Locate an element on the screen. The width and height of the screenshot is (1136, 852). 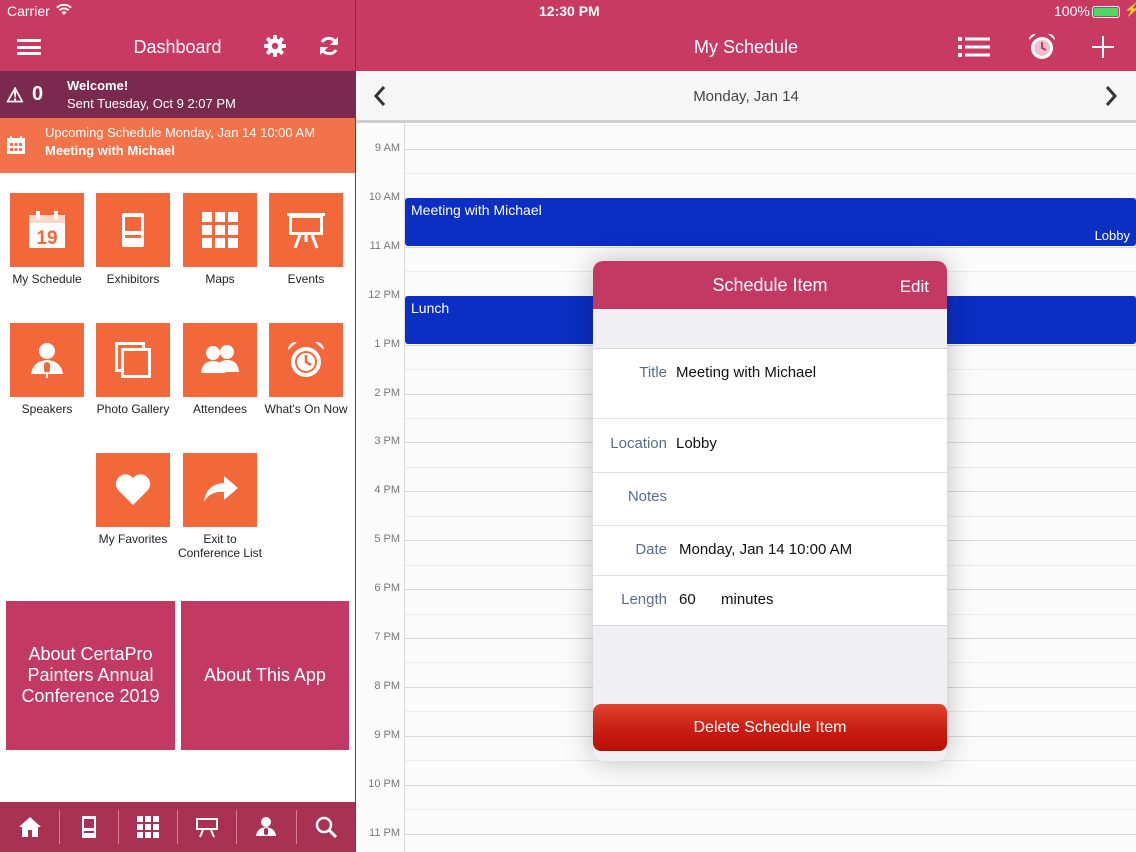
notification-subtitle: Sent Tuesday, Oct 9 2:07 PM is located at coordinates (151, 103).